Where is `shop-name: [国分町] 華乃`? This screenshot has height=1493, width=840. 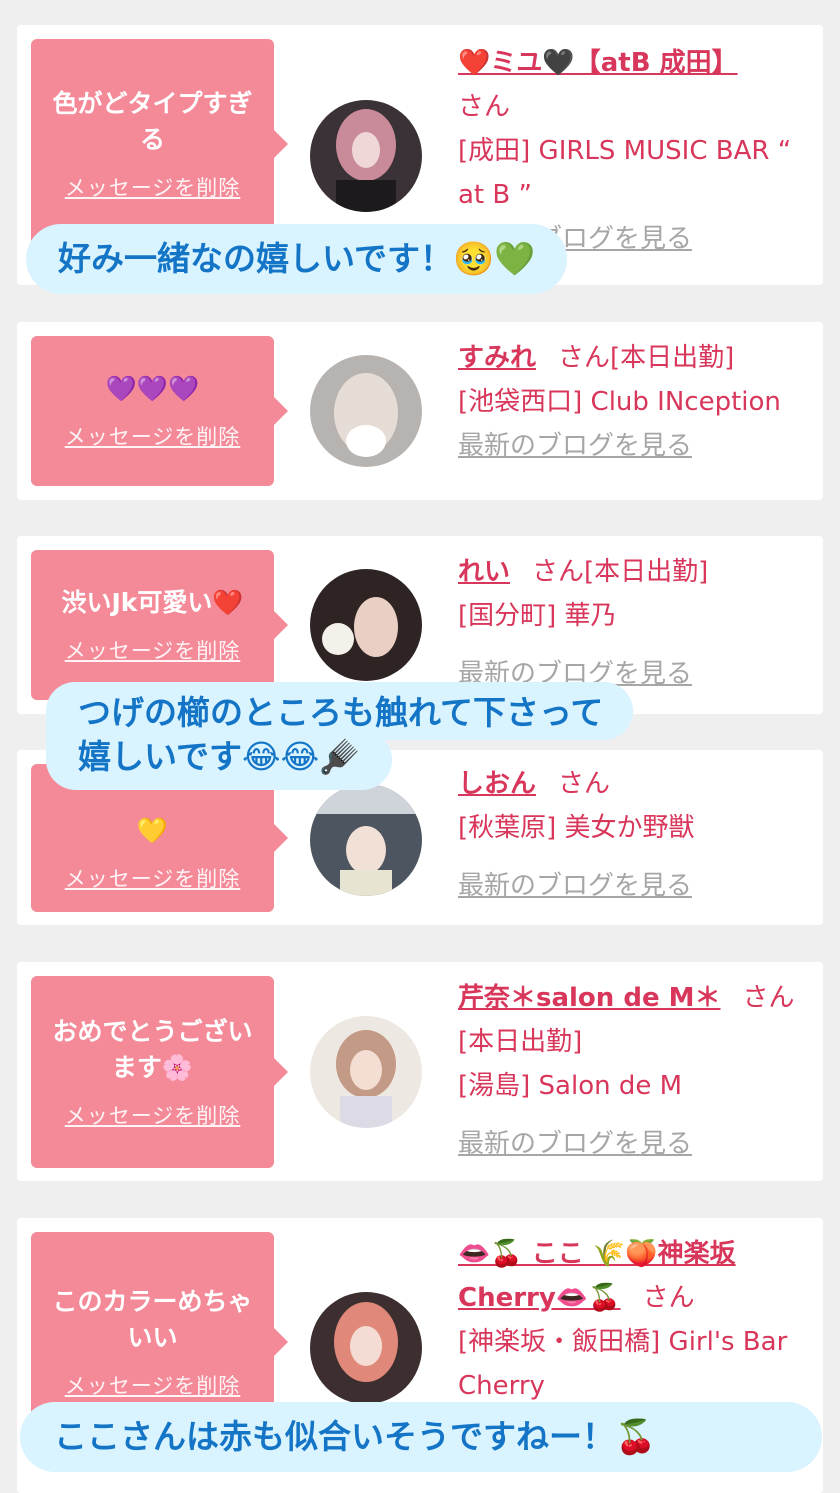 shop-name: [国分町] 華乃 is located at coordinates (537, 616).